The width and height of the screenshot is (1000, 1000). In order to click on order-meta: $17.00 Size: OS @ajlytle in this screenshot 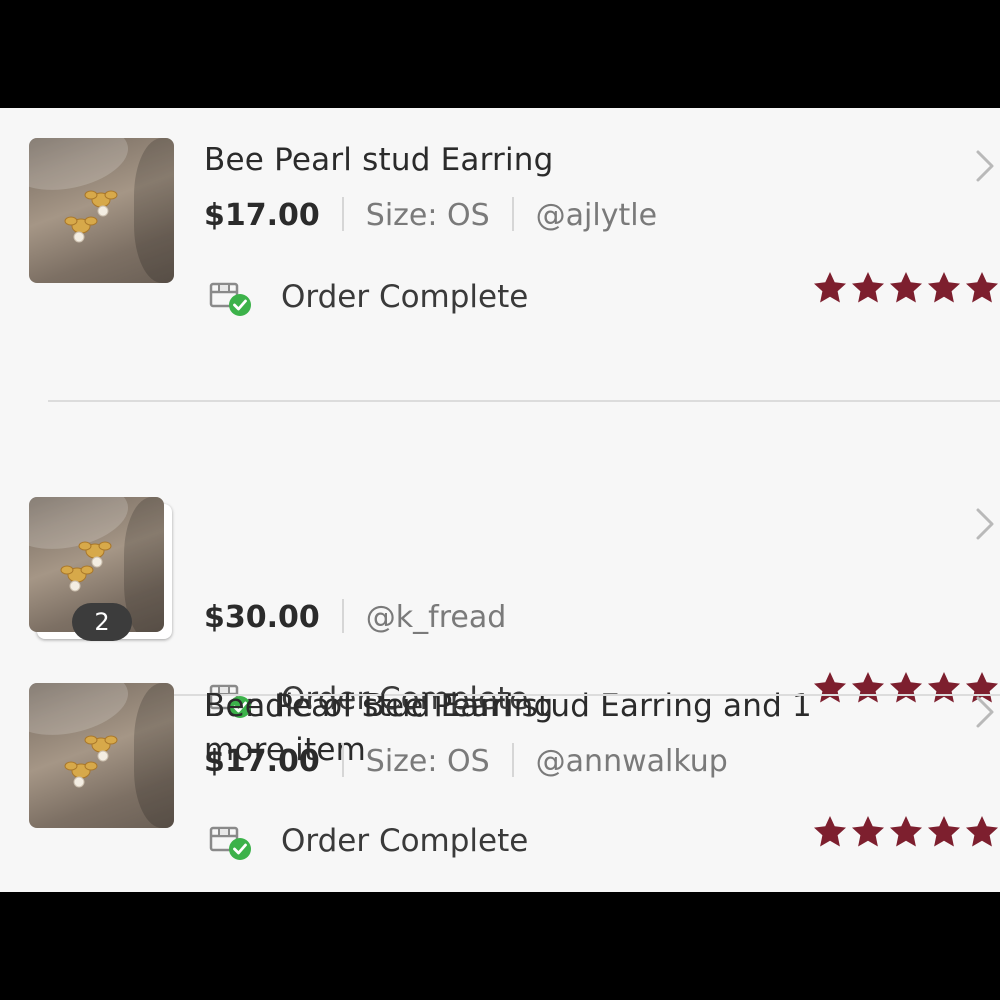, I will do `click(430, 216)`.